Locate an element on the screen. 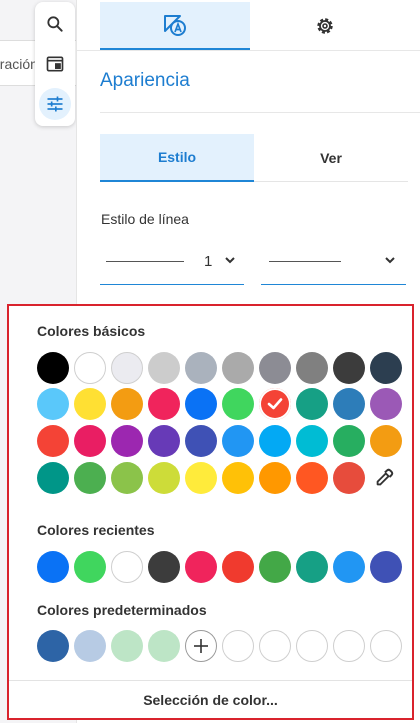  eyedropper-button is located at coordinates (384, 478).